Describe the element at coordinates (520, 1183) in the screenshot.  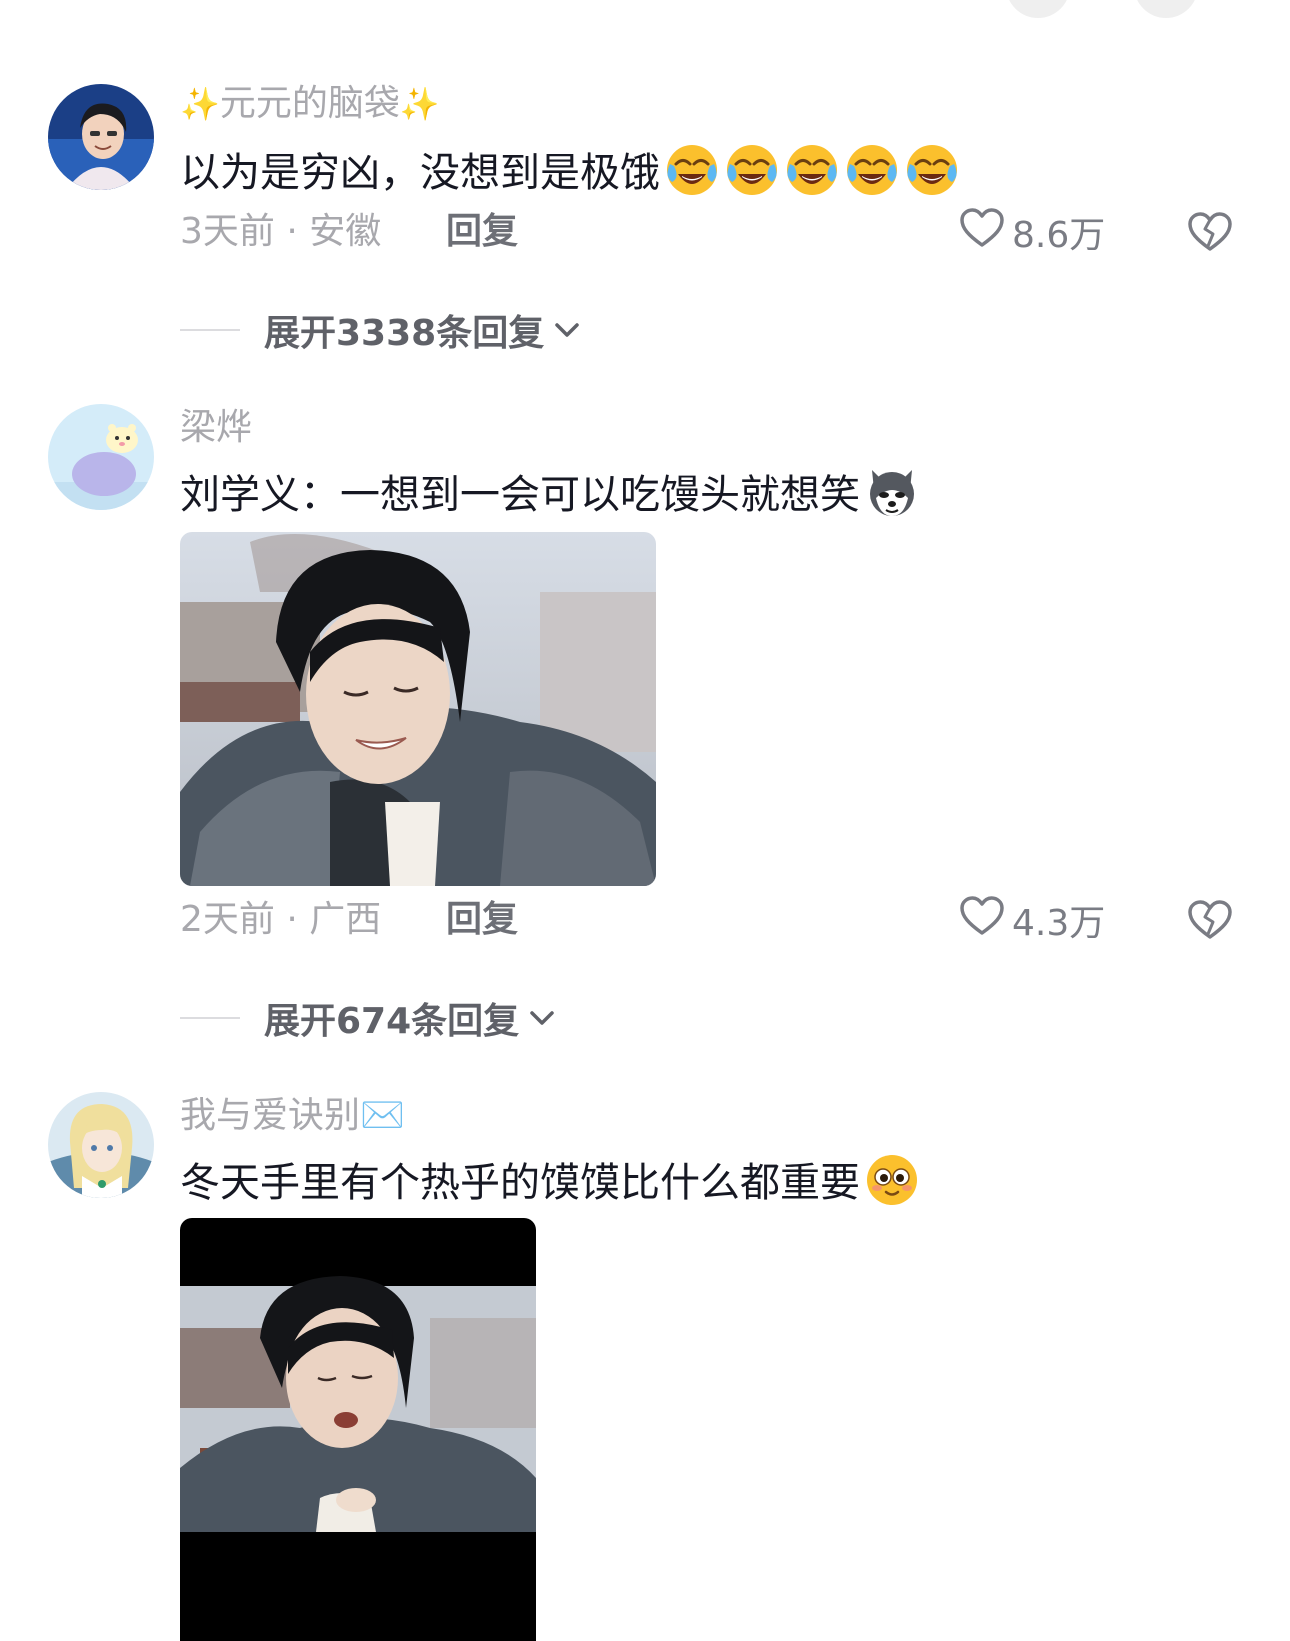
I see `comment-text-content: 冬天手里有个热乎的馍馍比什么都重要` at that location.